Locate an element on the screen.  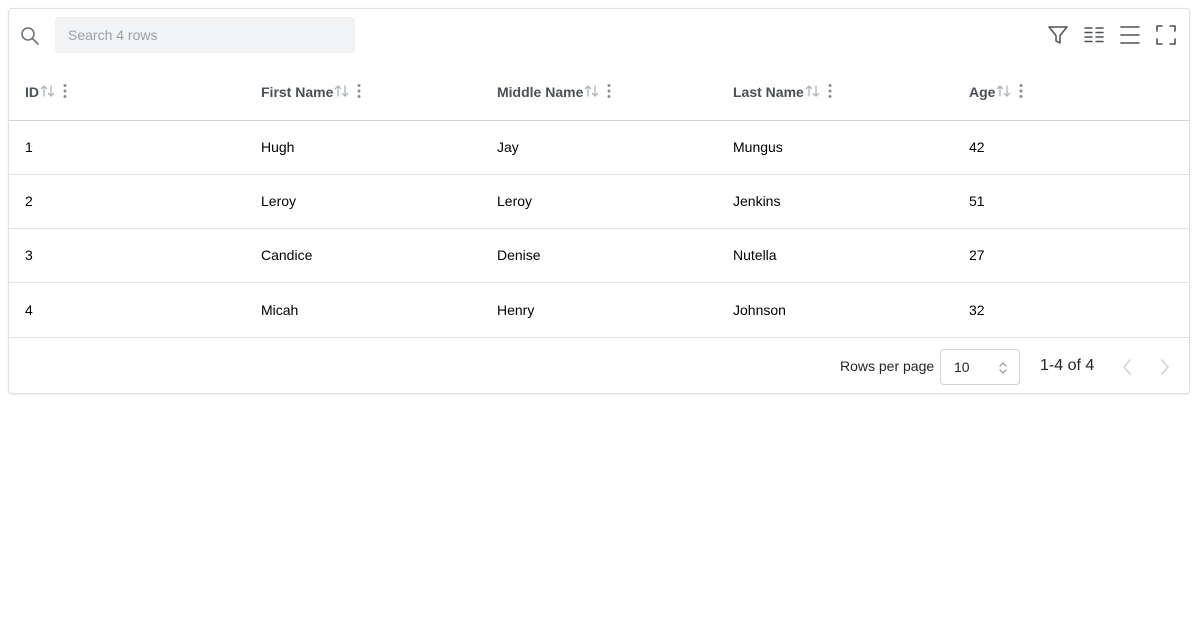
table-row: 2 Leroy Leroy Jenkins 51 is located at coordinates (599, 201).